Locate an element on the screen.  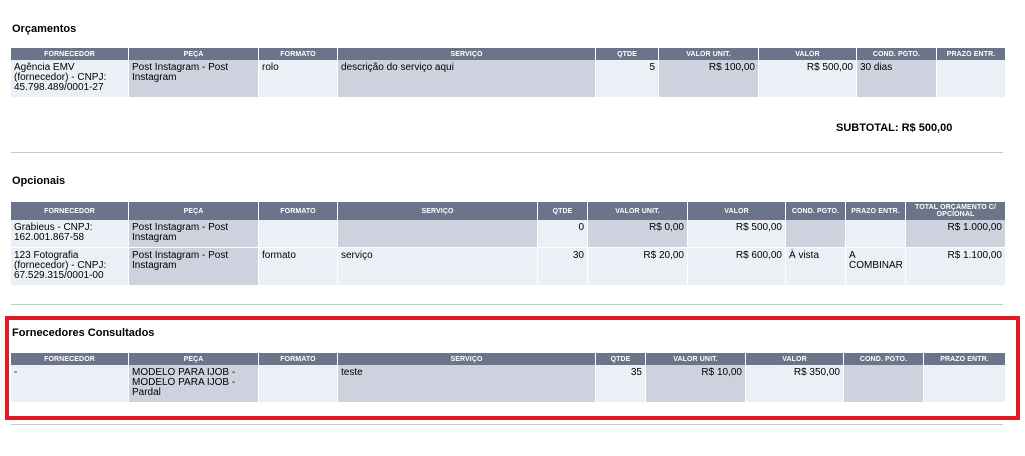
subtotal-value: SUBTOTAL: R$ 500,00 is located at coordinates (894, 128).